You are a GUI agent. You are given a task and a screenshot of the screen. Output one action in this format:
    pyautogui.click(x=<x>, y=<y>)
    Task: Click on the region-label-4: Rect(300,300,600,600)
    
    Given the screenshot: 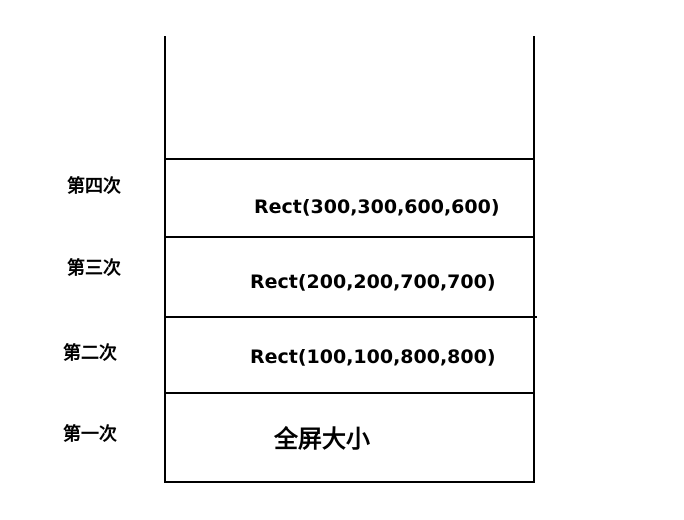 What is the action you would take?
    pyautogui.click(x=377, y=207)
    